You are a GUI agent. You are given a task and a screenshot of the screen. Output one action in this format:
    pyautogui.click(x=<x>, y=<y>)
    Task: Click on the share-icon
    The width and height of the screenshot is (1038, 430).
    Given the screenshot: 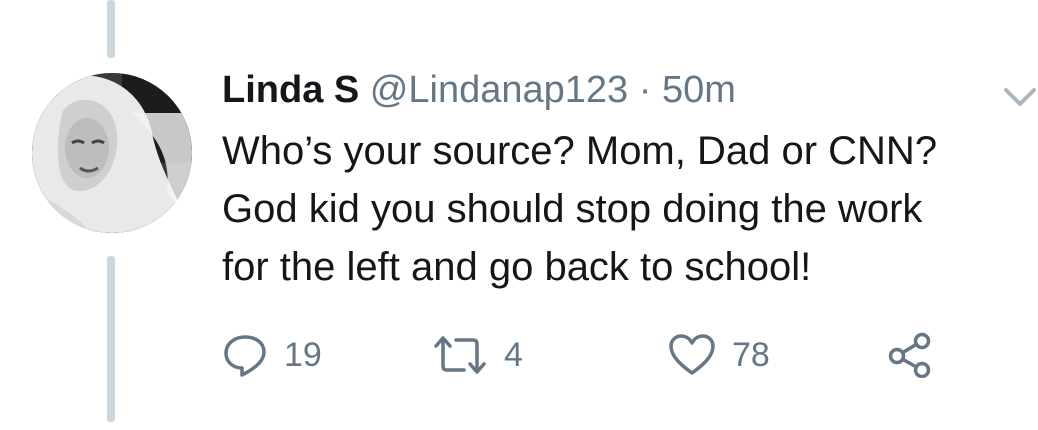 What is the action you would take?
    pyautogui.click(x=910, y=355)
    